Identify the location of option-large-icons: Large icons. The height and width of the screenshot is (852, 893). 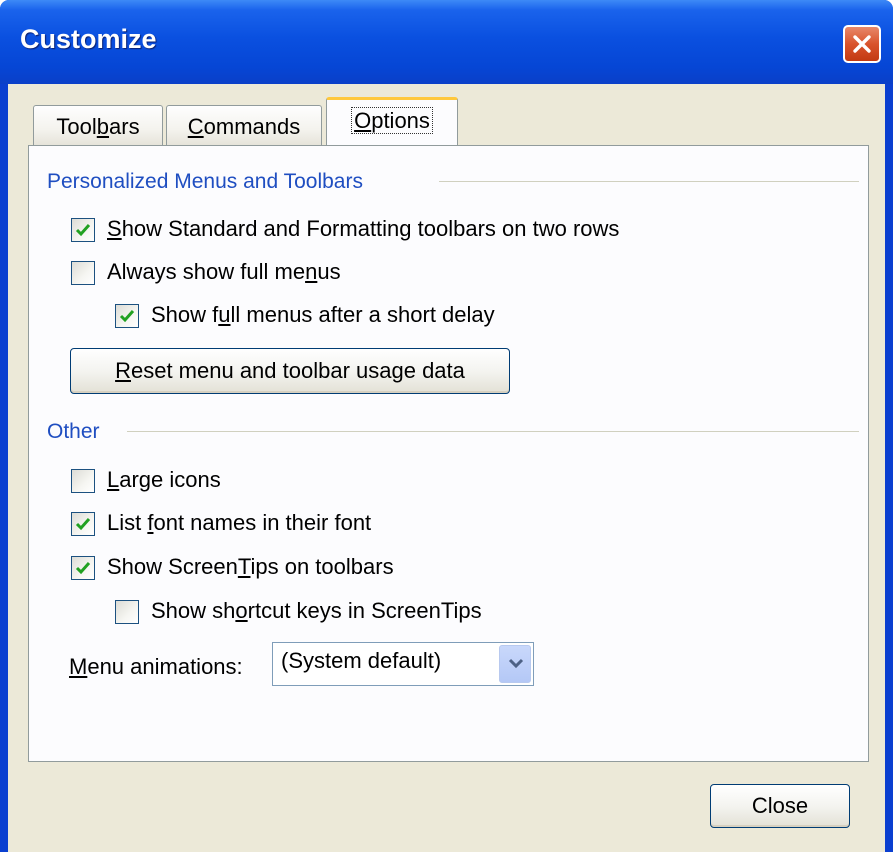
(221, 482).